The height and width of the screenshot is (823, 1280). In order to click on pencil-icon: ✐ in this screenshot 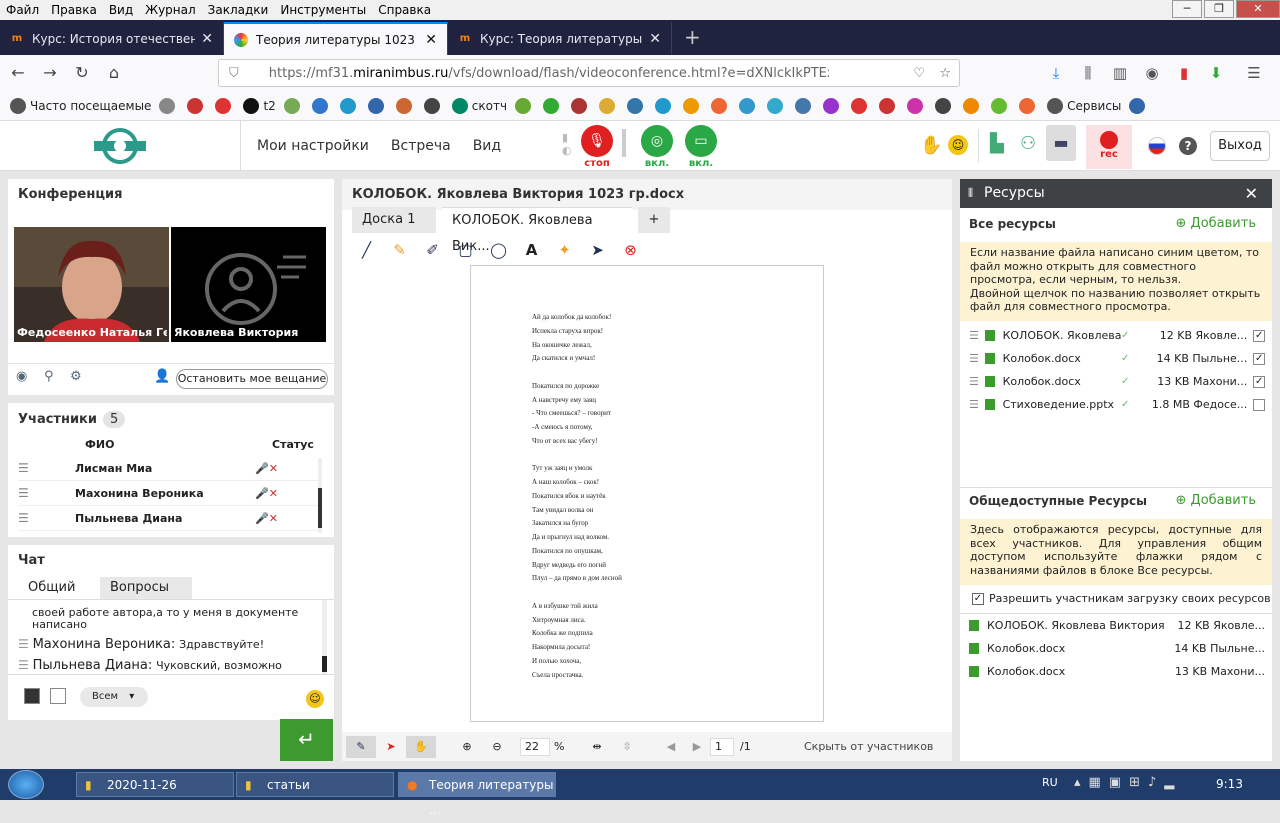, I will do `click(432, 250)`.